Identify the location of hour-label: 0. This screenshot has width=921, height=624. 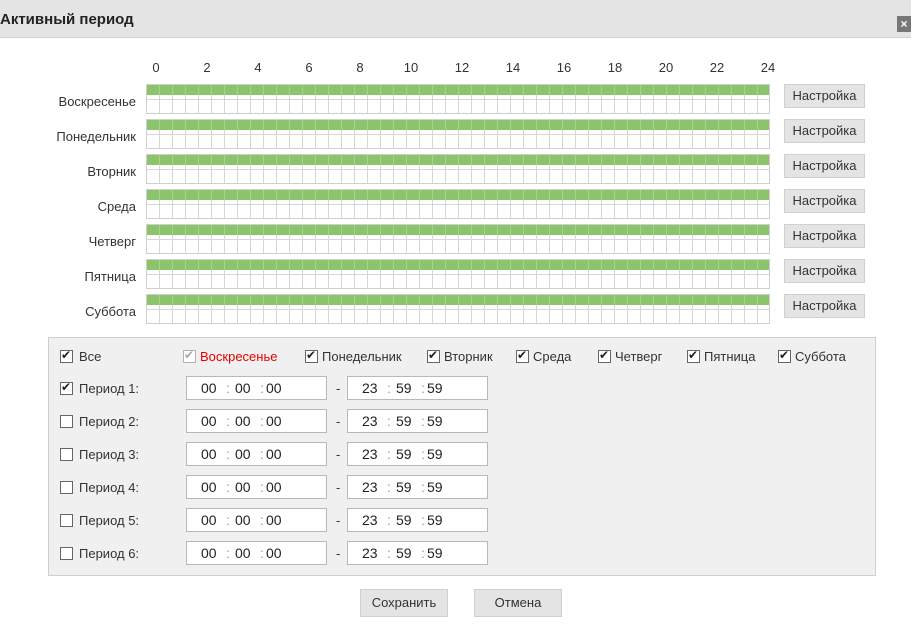
(156, 67).